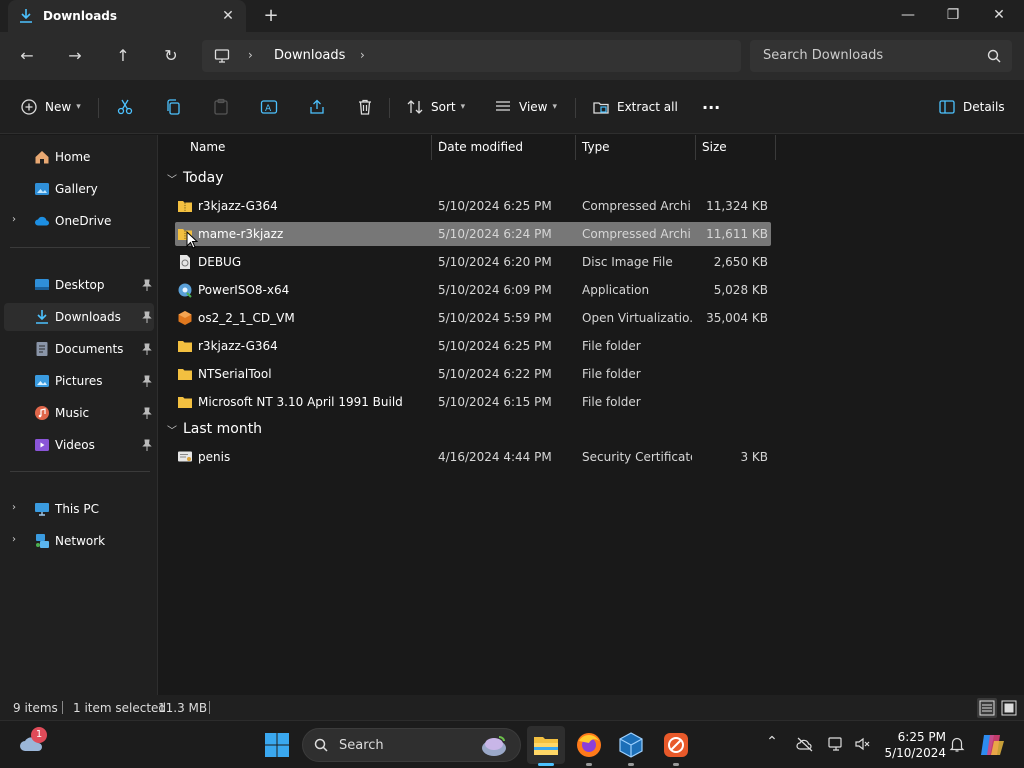 This screenshot has height=768, width=1024. I want to click on notification-badge: 1, so click(39, 735).